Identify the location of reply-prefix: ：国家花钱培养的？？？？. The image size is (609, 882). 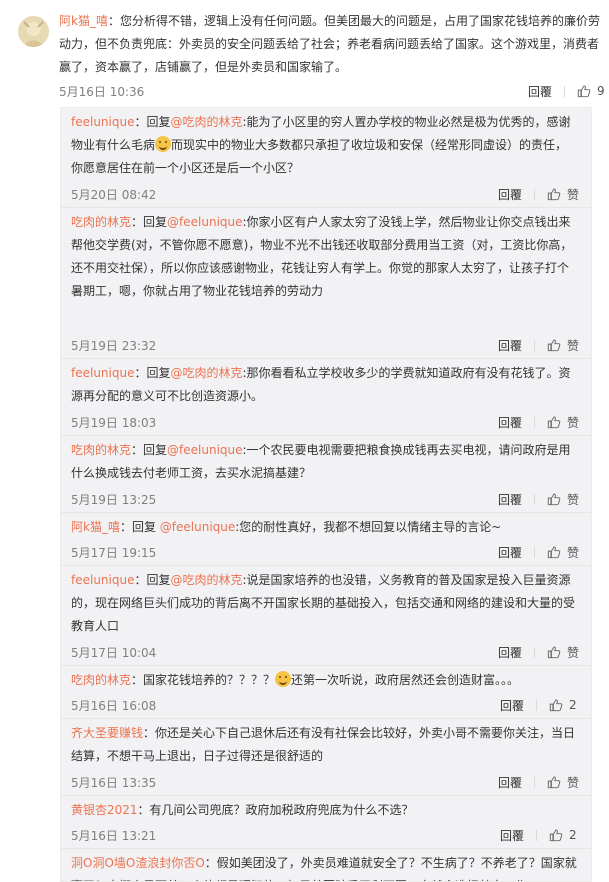
(203, 680).